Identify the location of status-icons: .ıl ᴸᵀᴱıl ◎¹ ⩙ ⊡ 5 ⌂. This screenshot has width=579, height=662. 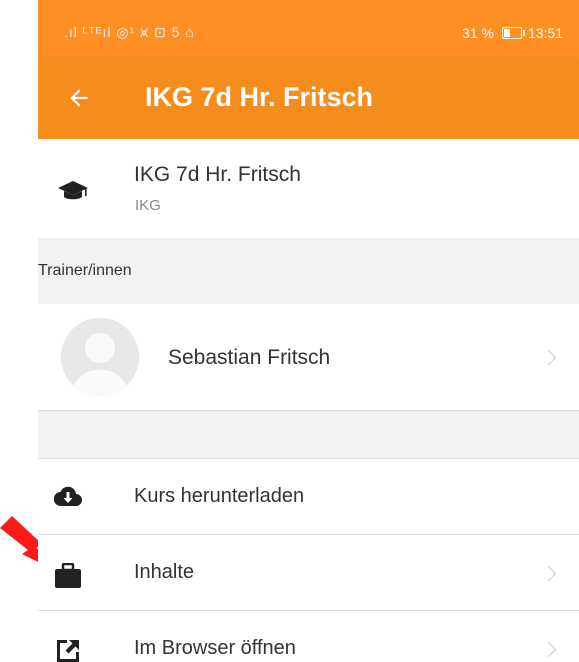
(129, 32).